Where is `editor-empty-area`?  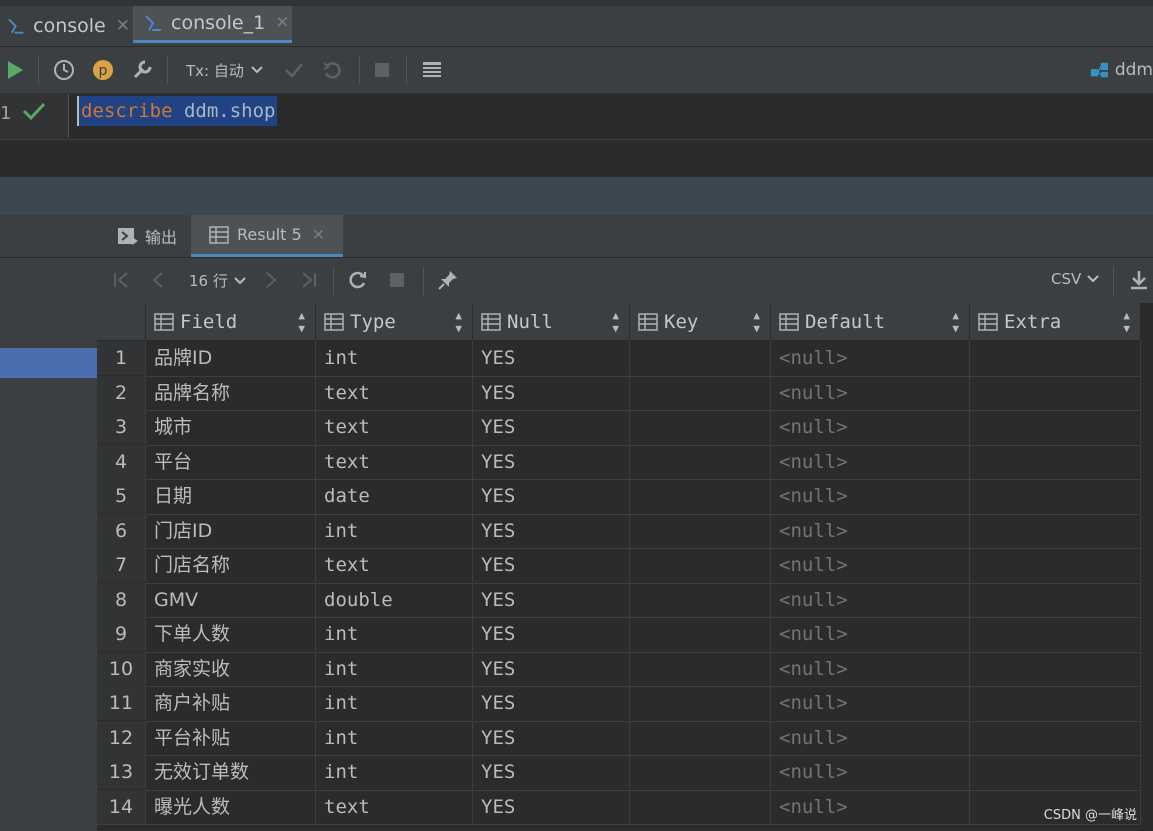 editor-empty-area is located at coordinates (576, 158).